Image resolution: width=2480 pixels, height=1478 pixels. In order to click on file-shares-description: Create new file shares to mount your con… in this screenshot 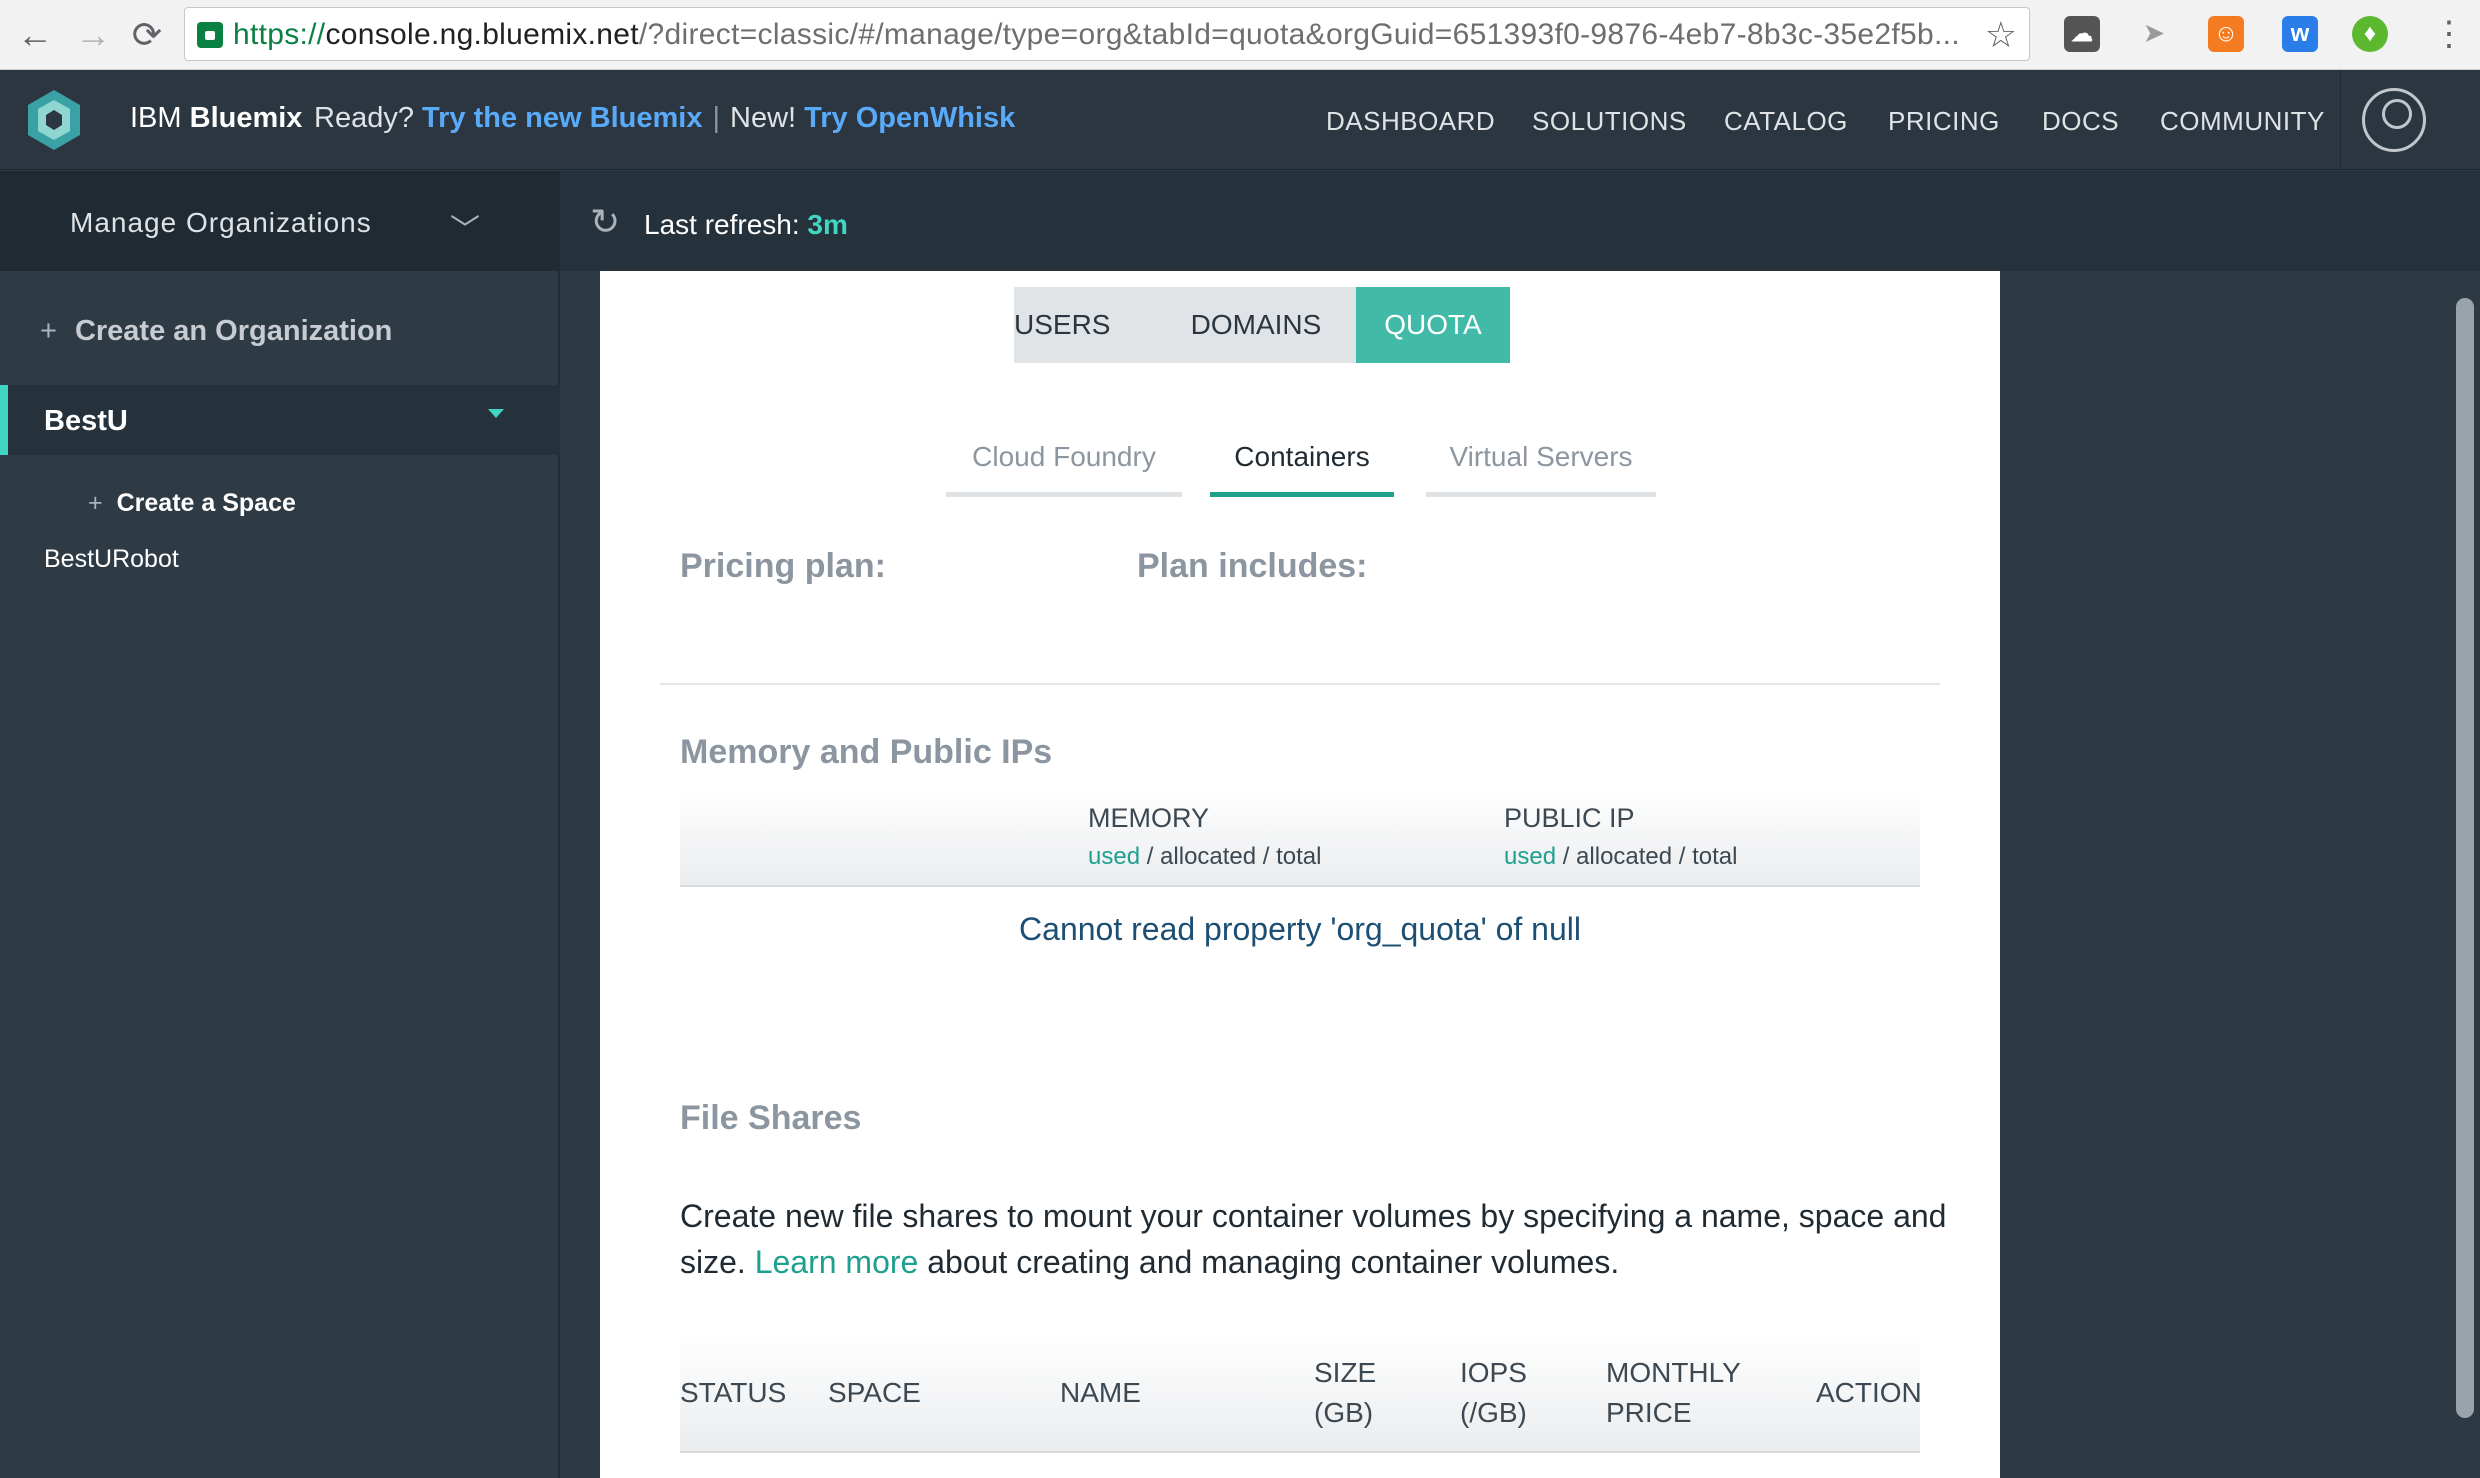, I will do `click(1313, 1239)`.